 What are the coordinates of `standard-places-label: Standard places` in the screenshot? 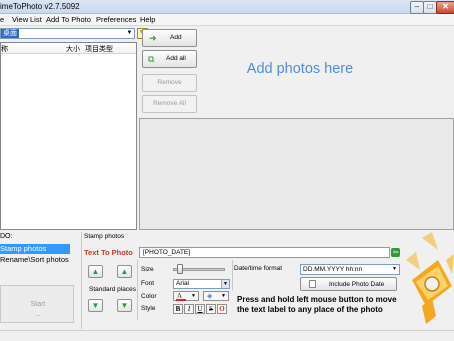 It's located at (112, 289).